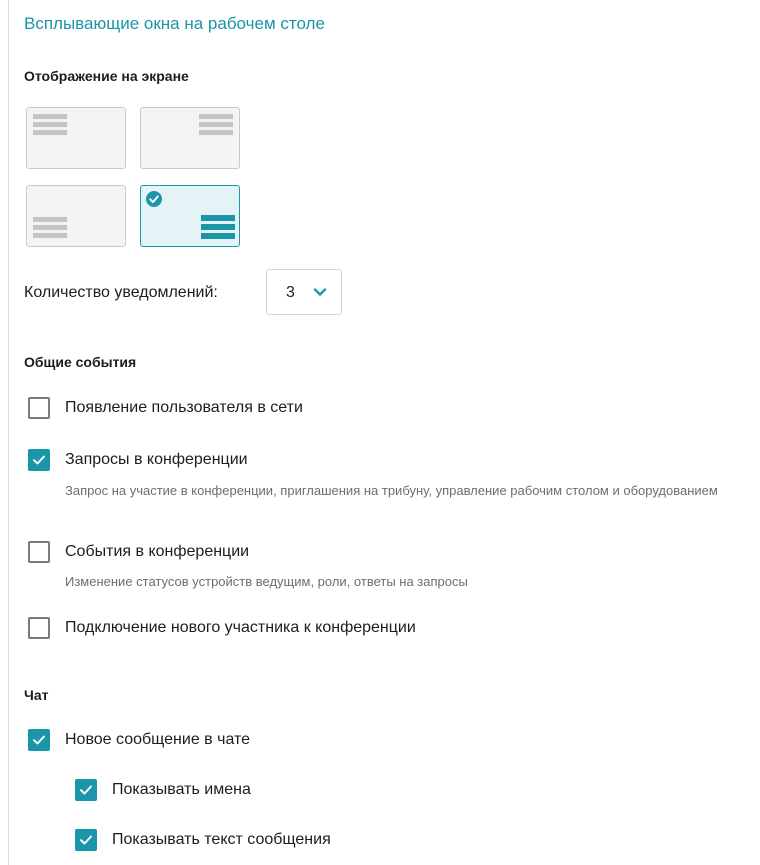  What do you see at coordinates (39, 552) in the screenshot?
I see `checkbox-conference-events` at bounding box center [39, 552].